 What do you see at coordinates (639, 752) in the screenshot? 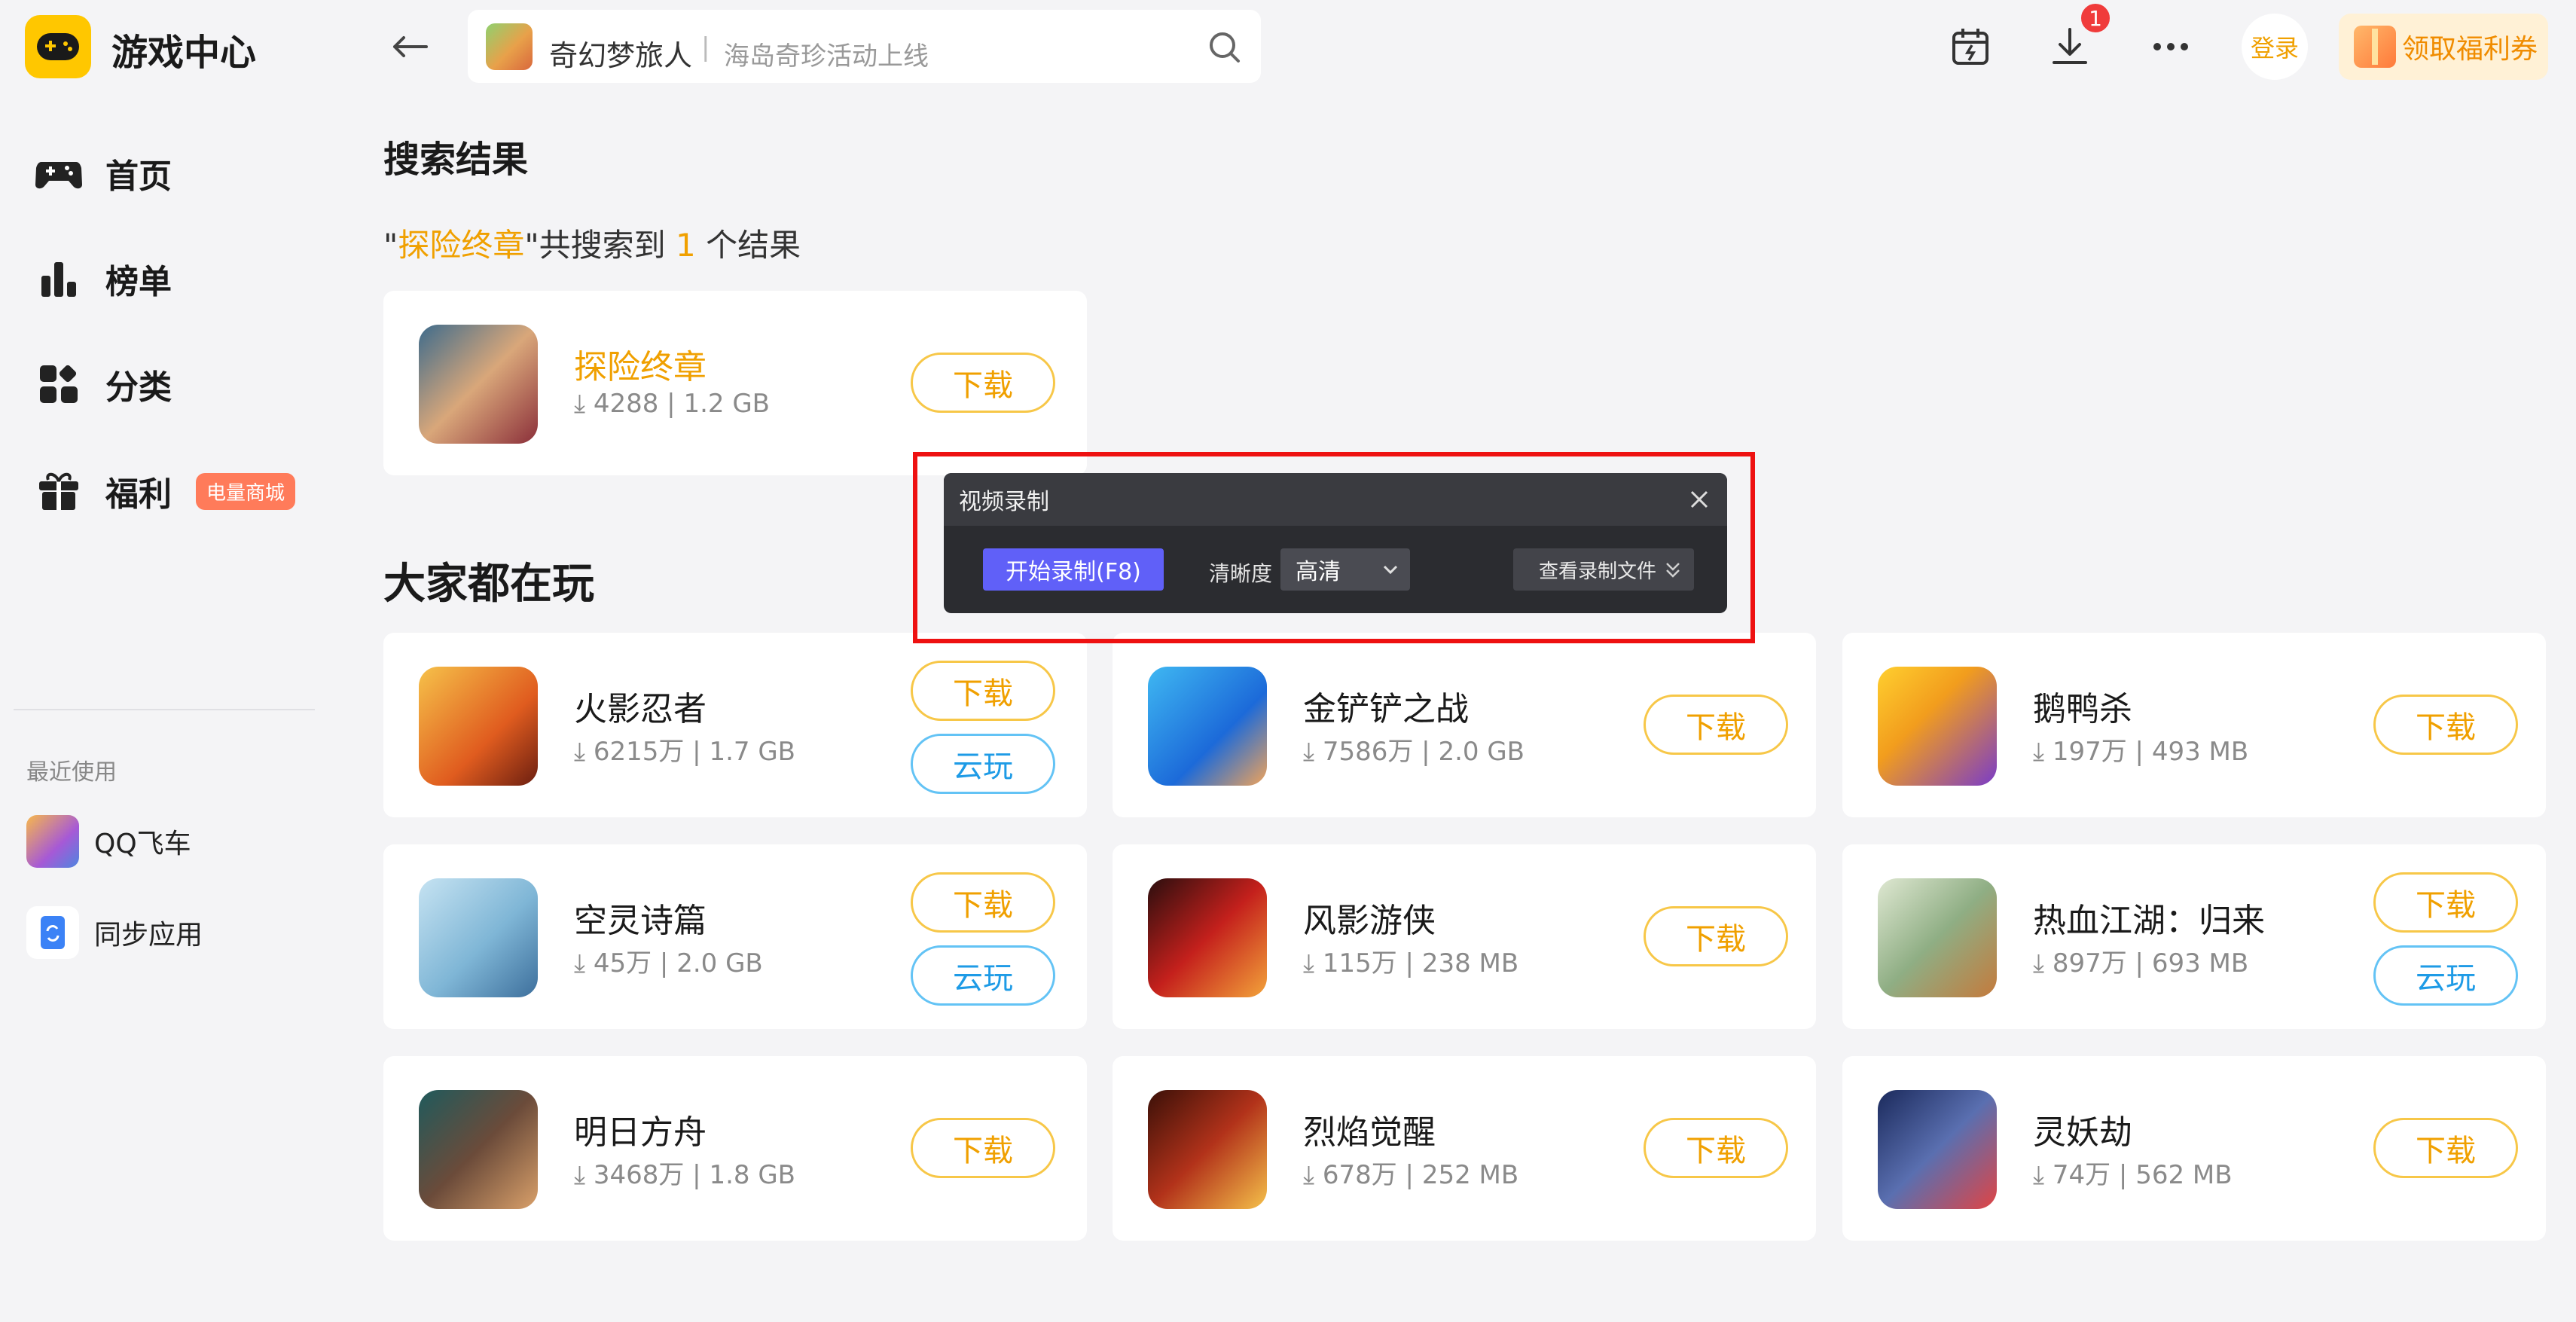
I see `download-count: 6215万` at bounding box center [639, 752].